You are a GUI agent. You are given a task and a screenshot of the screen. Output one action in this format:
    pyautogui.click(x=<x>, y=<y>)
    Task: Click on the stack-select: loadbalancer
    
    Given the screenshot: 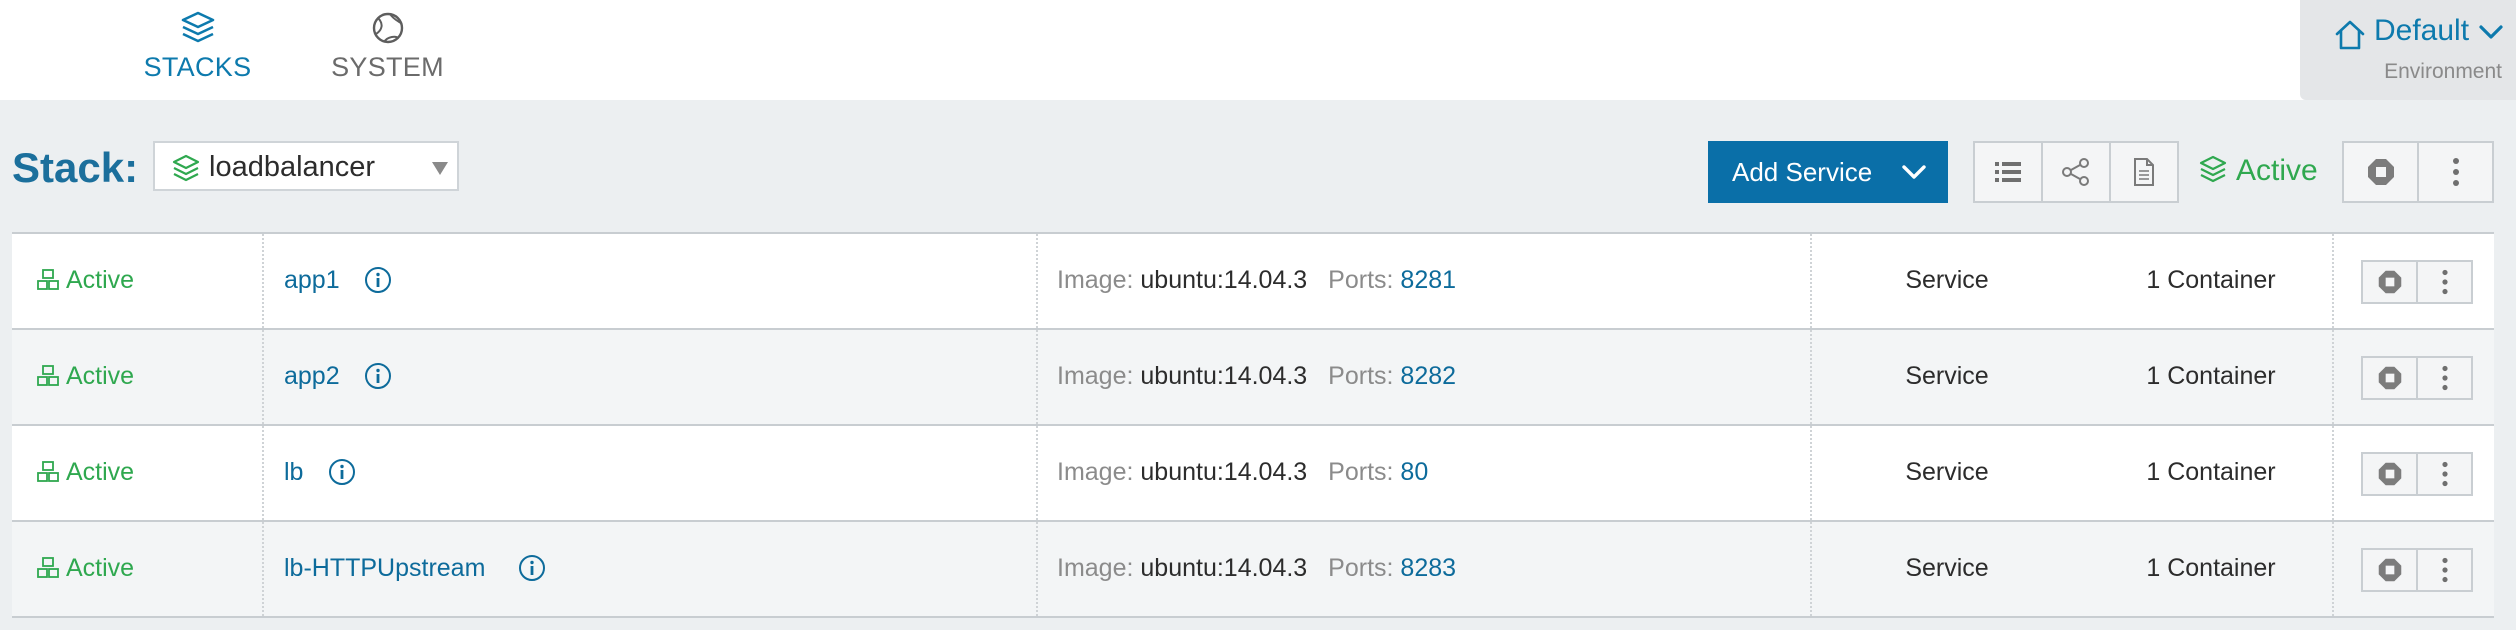 What is the action you would take?
    pyautogui.click(x=306, y=166)
    